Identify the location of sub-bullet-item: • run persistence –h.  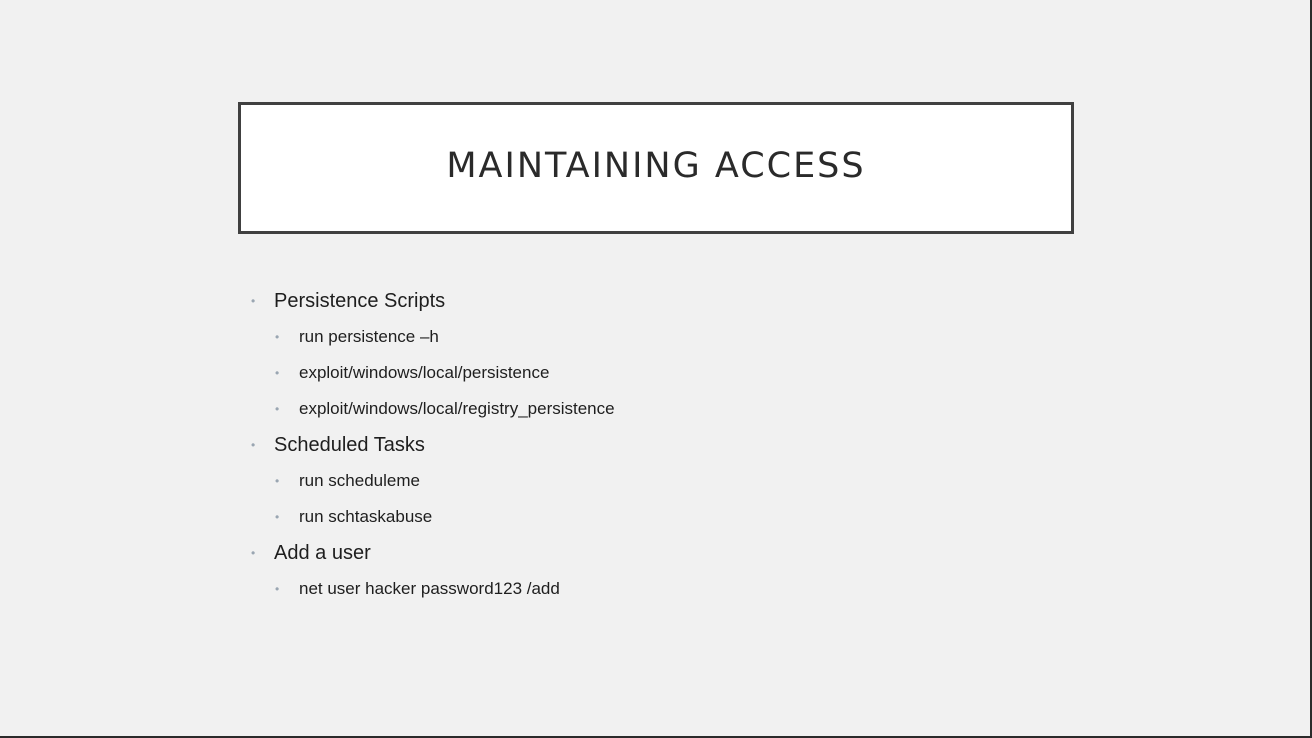
(648, 337).